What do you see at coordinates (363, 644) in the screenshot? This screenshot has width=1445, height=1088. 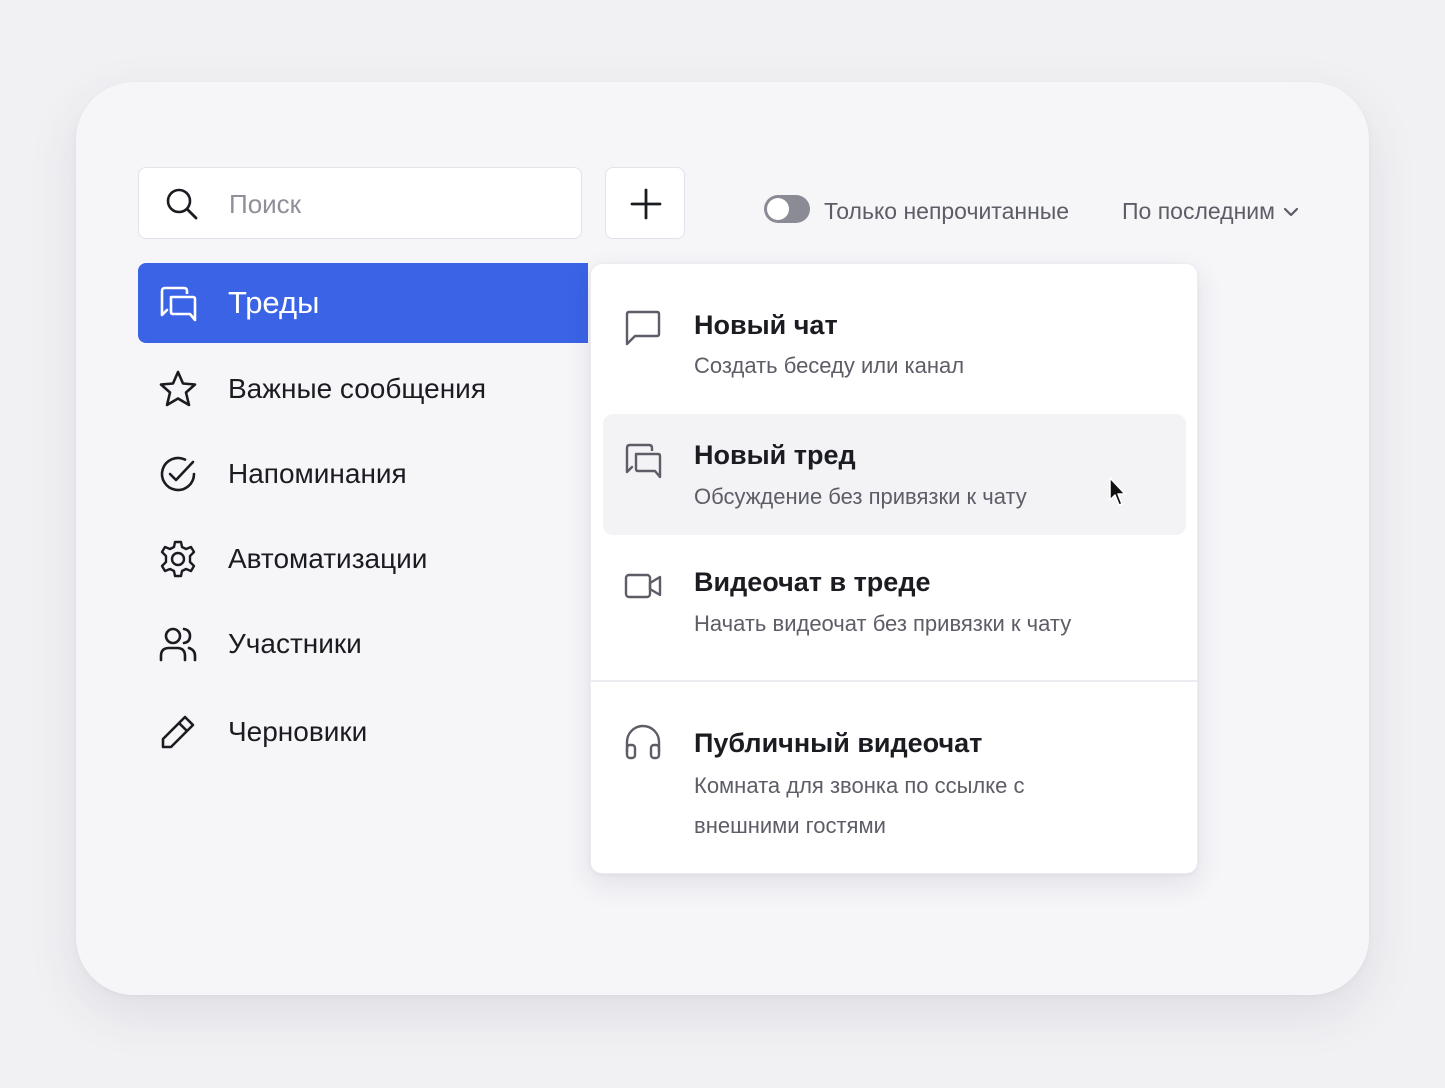 I see `sidebar-item-members: Участники` at bounding box center [363, 644].